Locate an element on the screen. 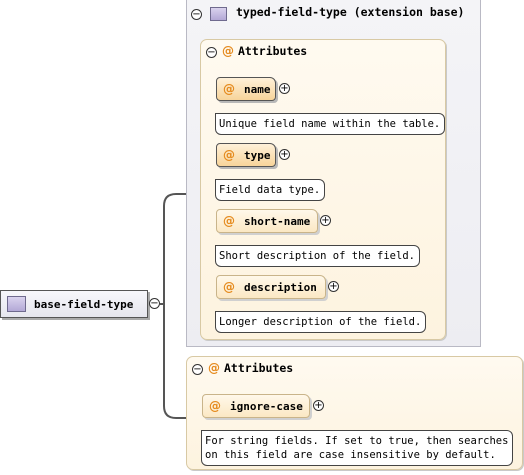 Image resolution: width=524 pixels, height=475 pixels. attribute-label: type is located at coordinates (257, 155).